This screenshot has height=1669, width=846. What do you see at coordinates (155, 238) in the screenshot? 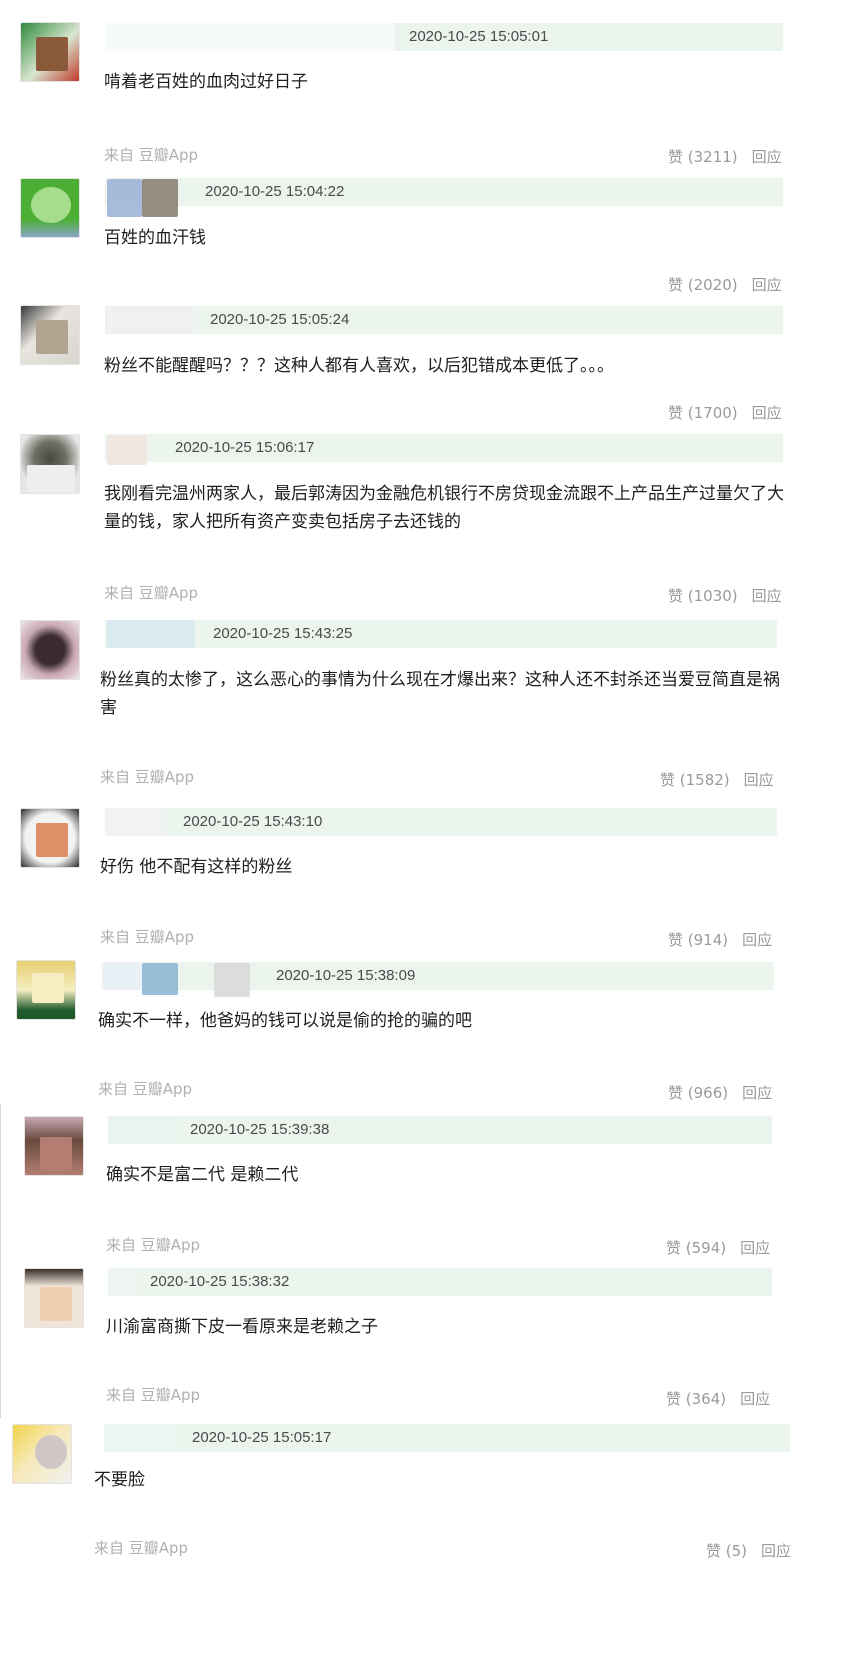
I see `comment-content: 百姓的血汗钱` at bounding box center [155, 238].